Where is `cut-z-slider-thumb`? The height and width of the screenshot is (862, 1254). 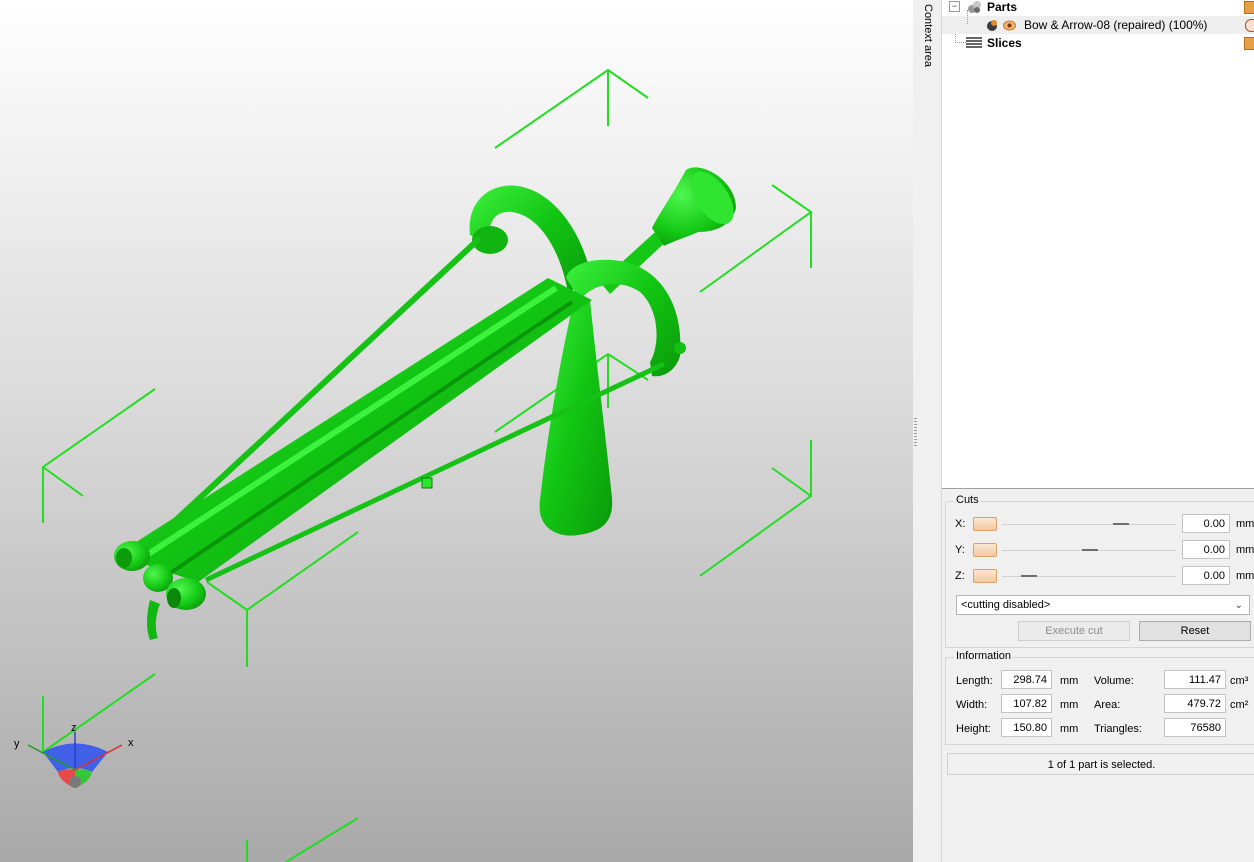 cut-z-slider-thumb is located at coordinates (1029, 576).